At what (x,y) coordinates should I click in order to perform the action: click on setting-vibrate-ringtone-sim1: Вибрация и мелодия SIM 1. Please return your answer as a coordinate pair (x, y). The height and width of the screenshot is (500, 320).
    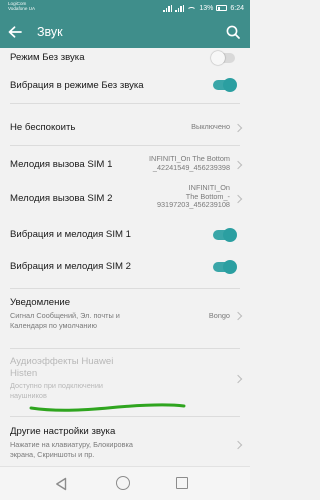
    Looking at the image, I should click on (125, 235).